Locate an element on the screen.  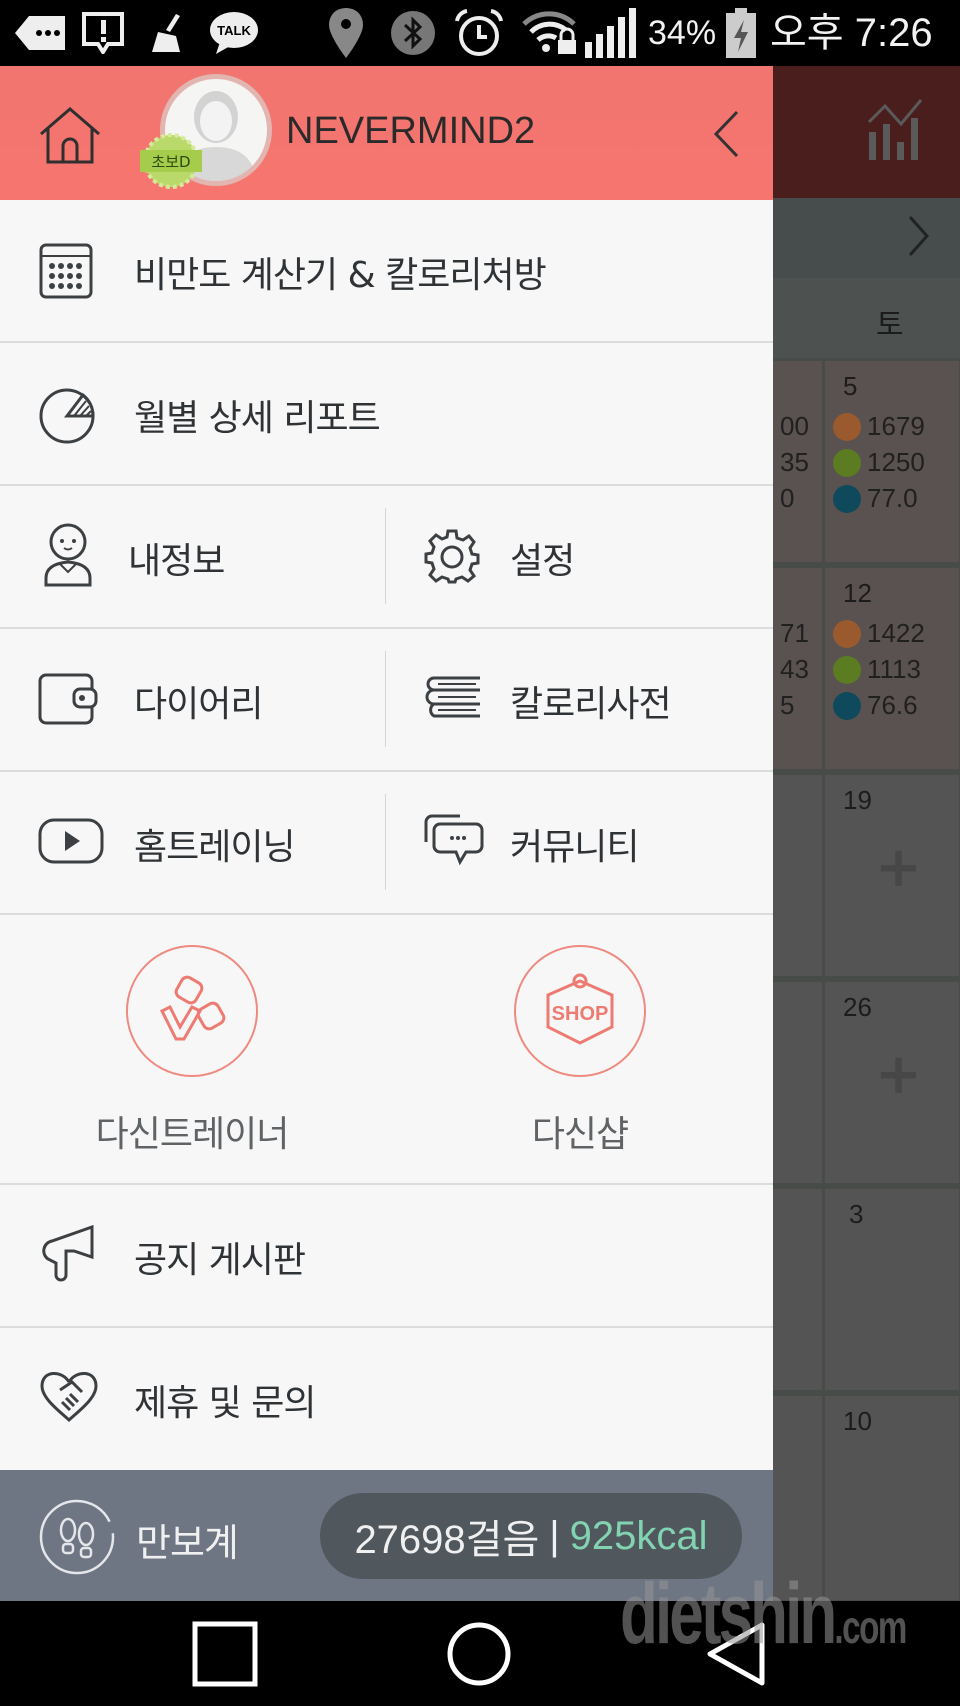
exercise-row: 1250 is located at coordinates (879, 462).